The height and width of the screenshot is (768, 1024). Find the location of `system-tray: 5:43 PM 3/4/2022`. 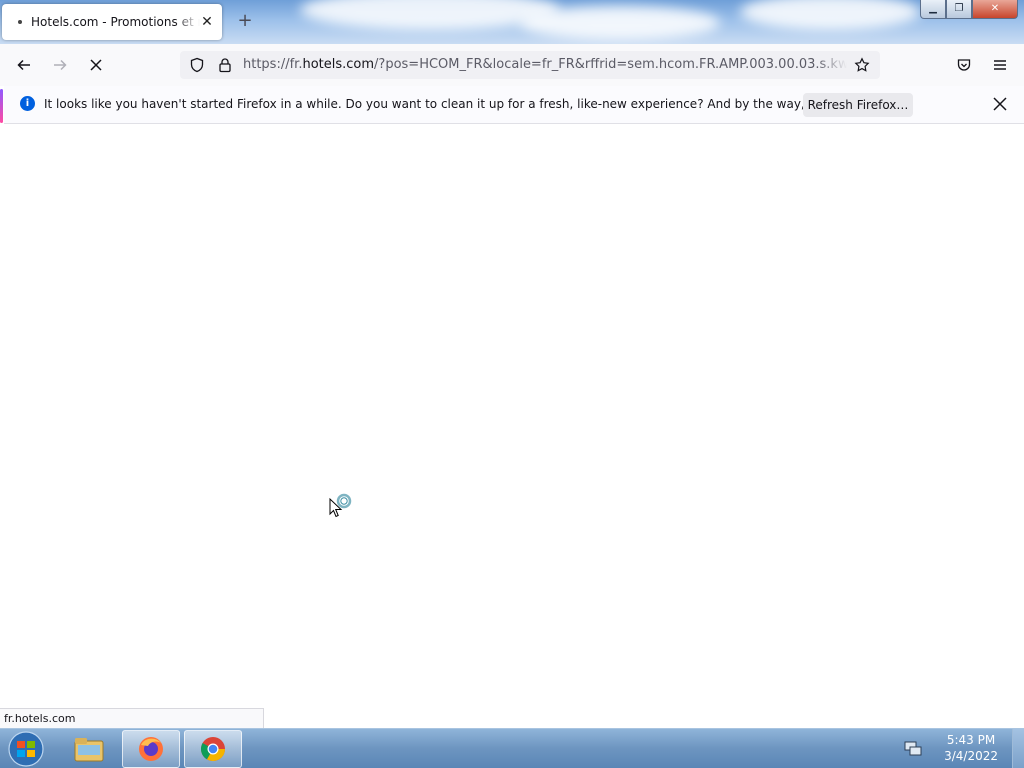

system-tray: 5:43 PM 3/4/2022 is located at coordinates (964, 748).